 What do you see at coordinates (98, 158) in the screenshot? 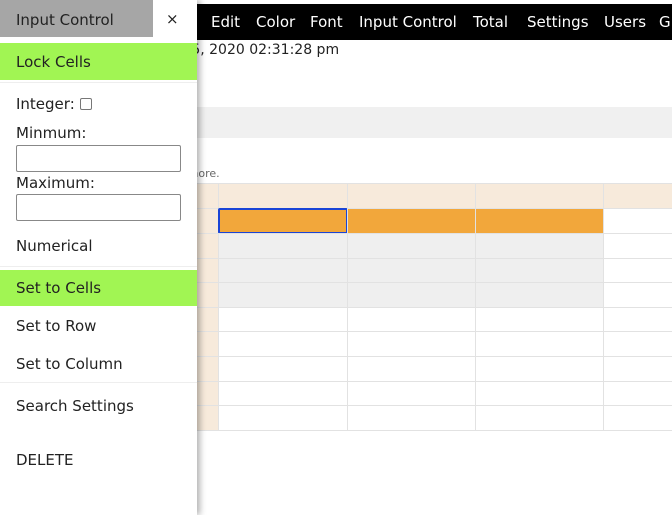
I see `minimum-input` at bounding box center [98, 158].